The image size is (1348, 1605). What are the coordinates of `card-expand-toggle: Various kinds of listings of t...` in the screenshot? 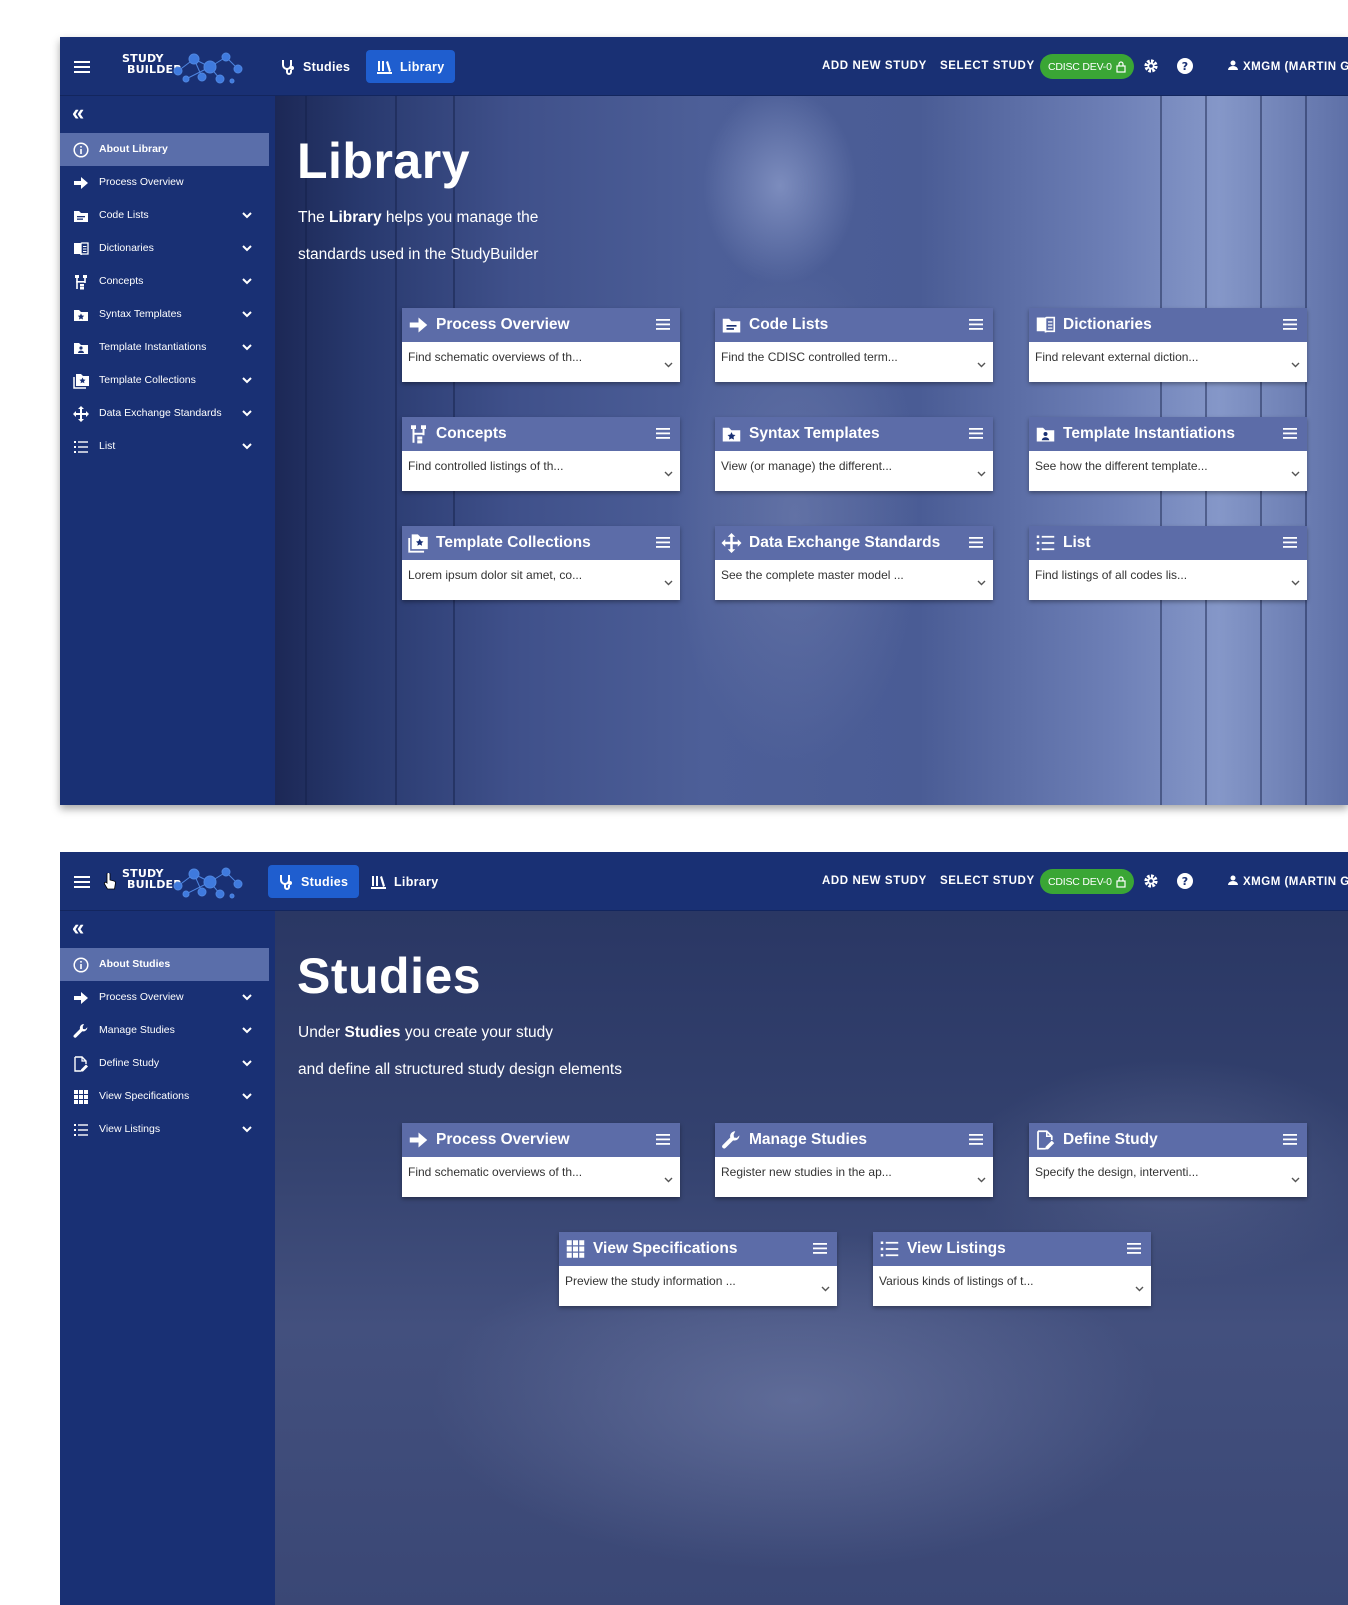 It's located at (1012, 1286).